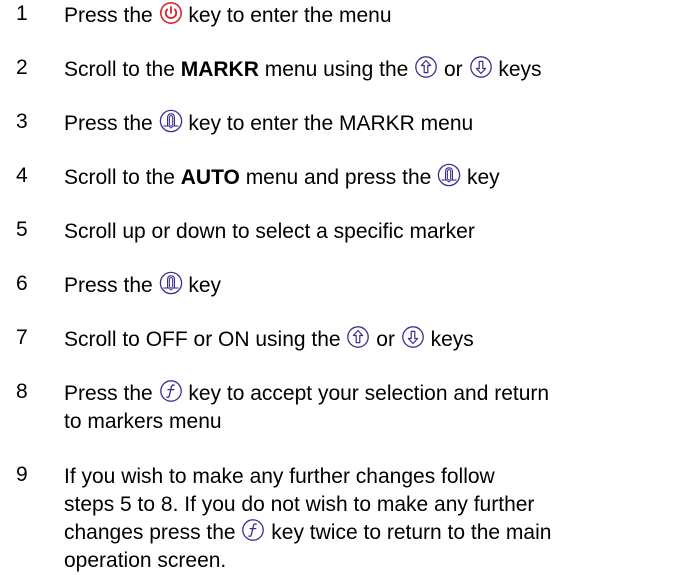 The height and width of the screenshot is (575, 696). Describe the element at coordinates (366, 393) in the screenshot. I see `step-text-segment: key to accept your selection and return` at that location.